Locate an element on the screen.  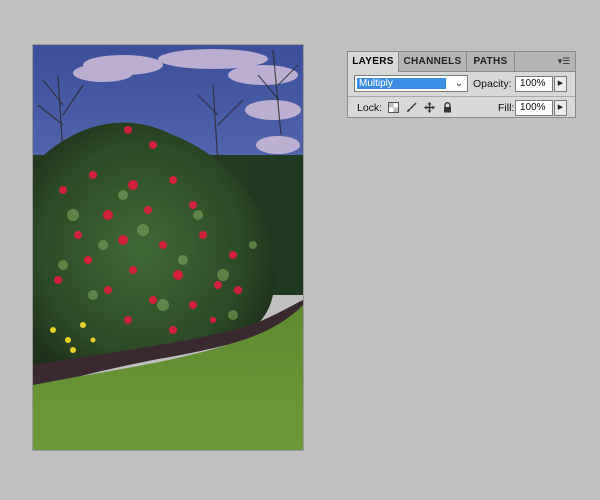
lock-transparent-pixels-icon is located at coordinates (393, 107).